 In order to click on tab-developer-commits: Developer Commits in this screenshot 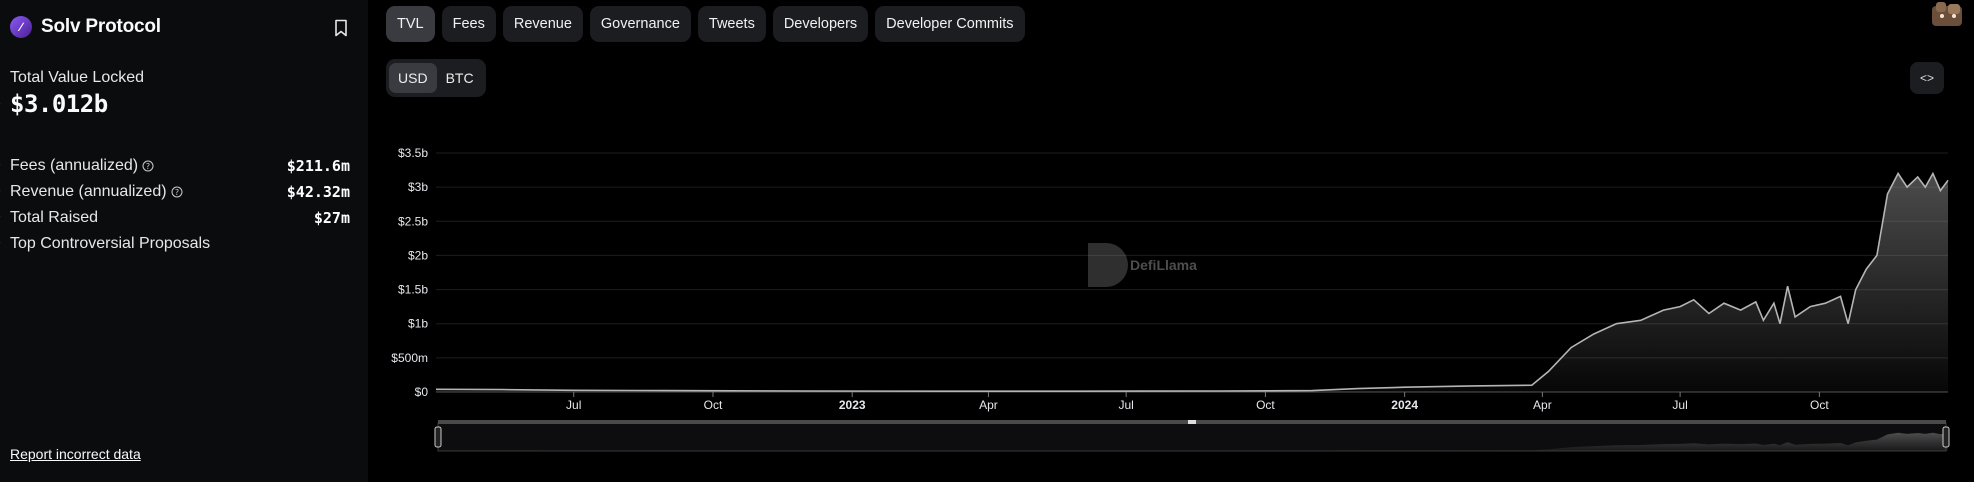, I will do `click(950, 24)`.